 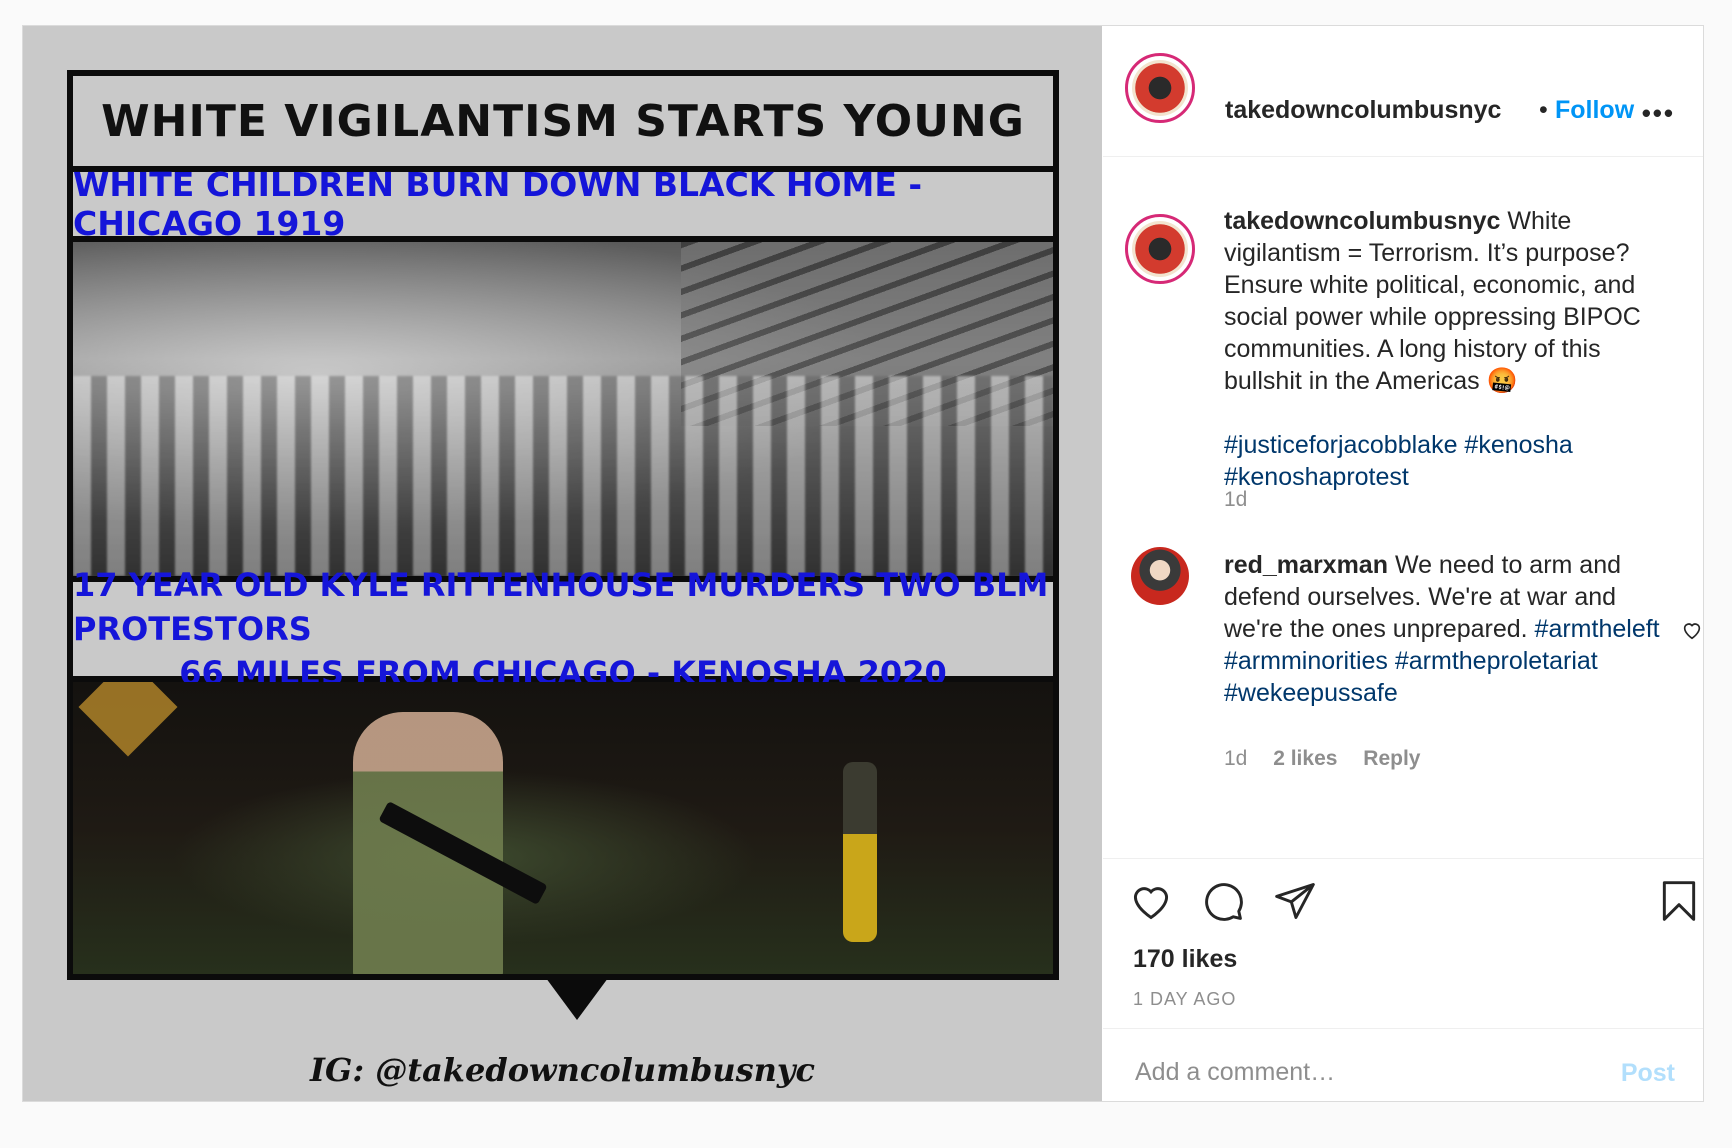 I want to click on comment-time: 1d, so click(x=1235, y=758).